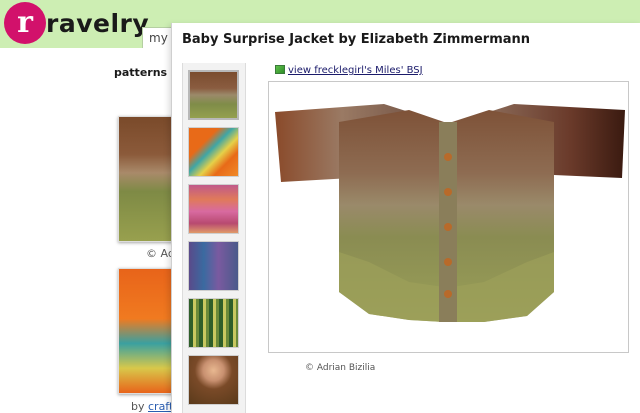 The image size is (640, 413). I want to click on picture-icon, so click(280, 69).